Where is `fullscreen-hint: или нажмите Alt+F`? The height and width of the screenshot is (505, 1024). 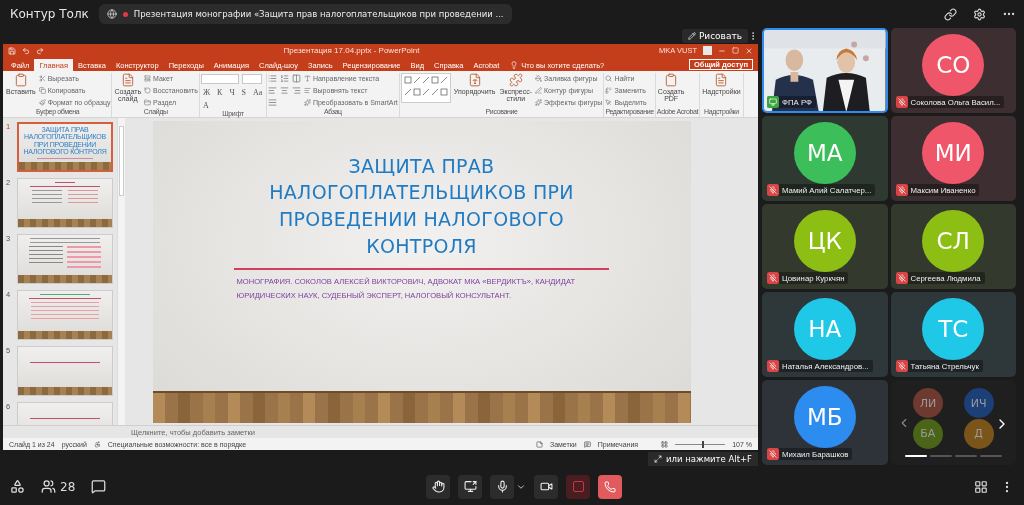 fullscreen-hint: или нажмите Alt+F is located at coordinates (703, 459).